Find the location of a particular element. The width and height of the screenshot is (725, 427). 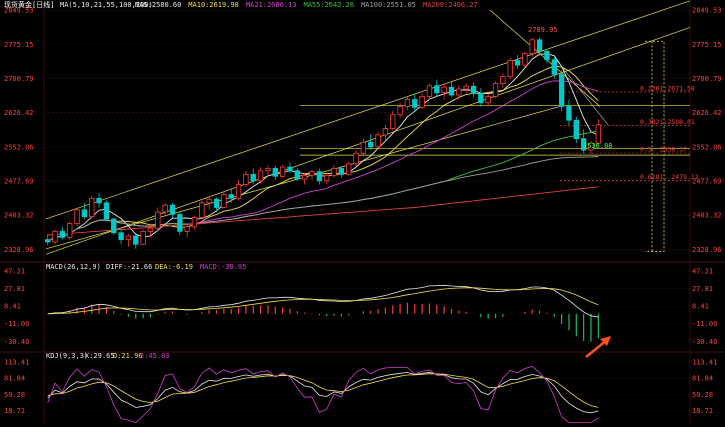

kdj-tick-left: 50.28 is located at coordinates (14, 395).